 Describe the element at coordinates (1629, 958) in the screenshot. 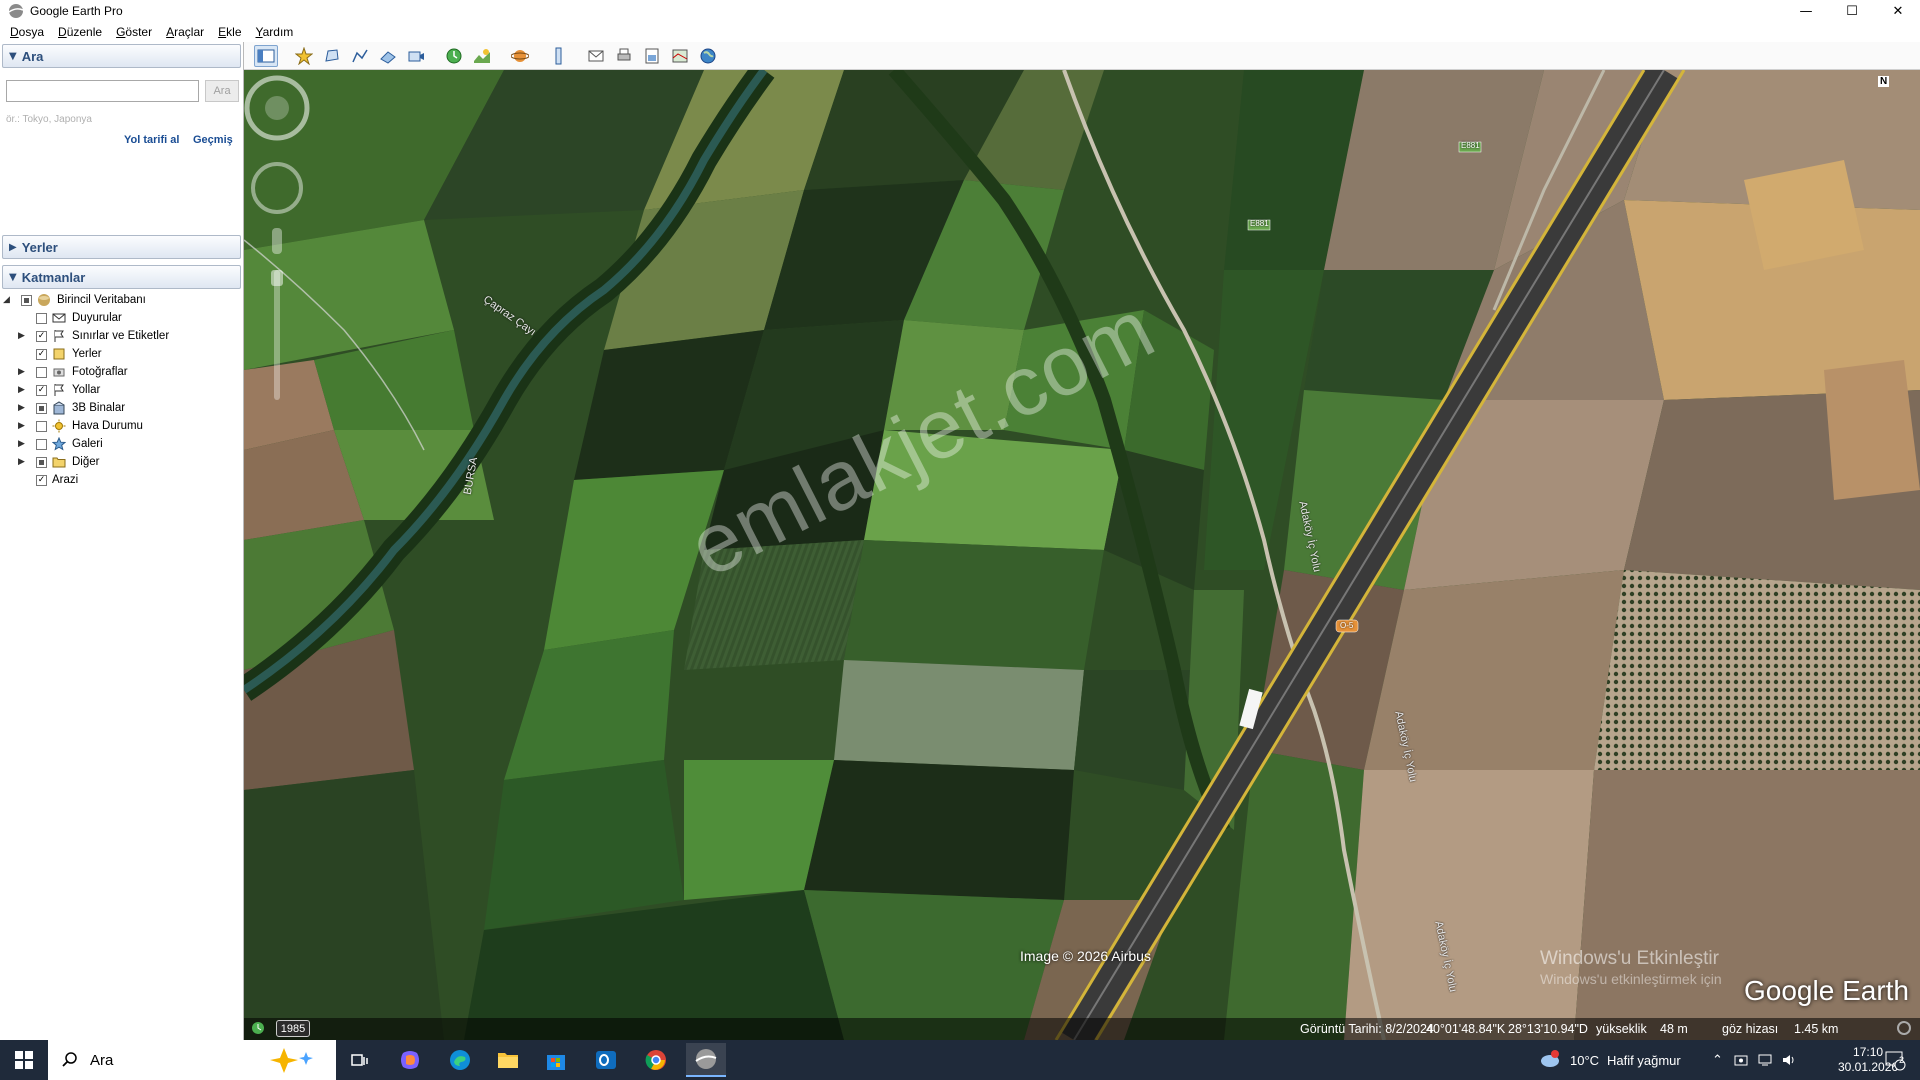

I see `windows-activation-title: Windows'u Etkinleştir` at that location.